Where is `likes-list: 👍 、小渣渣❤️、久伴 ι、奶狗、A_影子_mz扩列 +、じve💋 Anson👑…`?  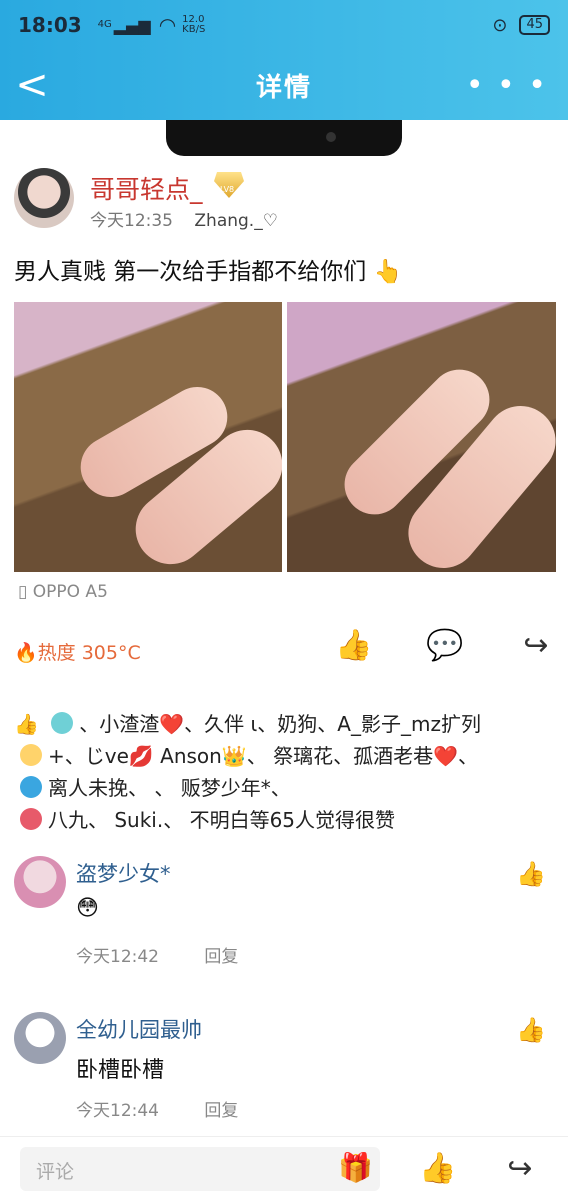 likes-list: 👍 、小渣渣❤️、久伴 ι、奶狗、A_影子_mz扩列 +、じve💋 Anson👑… is located at coordinates (284, 772).